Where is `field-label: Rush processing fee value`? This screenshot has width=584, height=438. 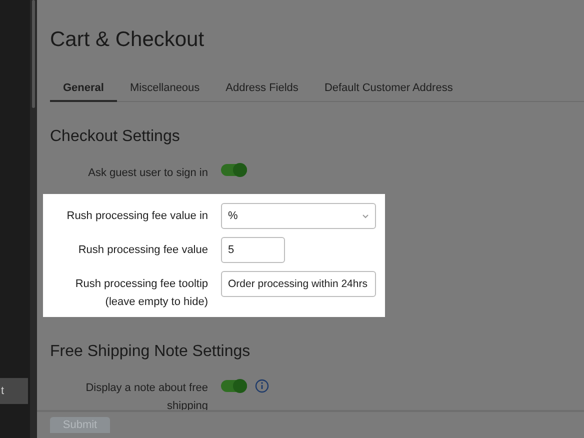 field-label: Rush processing fee value is located at coordinates (142, 250).